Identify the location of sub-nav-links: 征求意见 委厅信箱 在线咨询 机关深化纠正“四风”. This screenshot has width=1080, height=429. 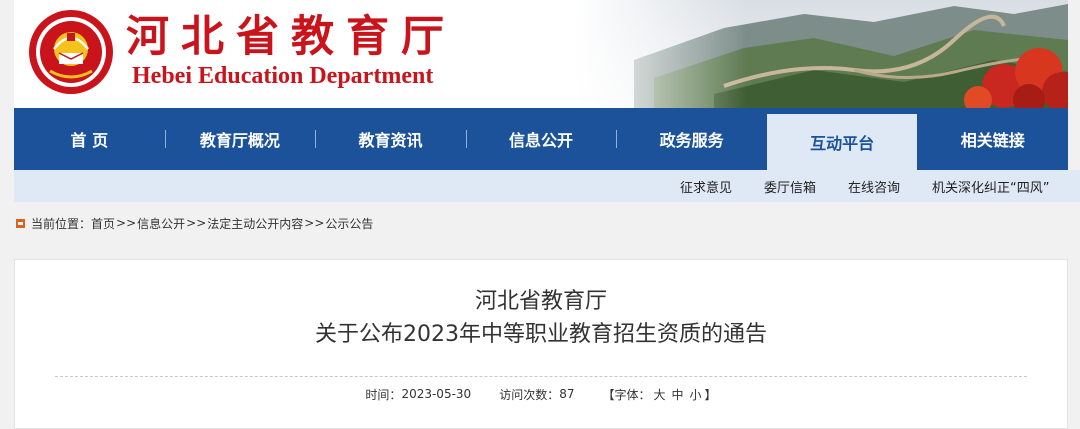
(880, 186).